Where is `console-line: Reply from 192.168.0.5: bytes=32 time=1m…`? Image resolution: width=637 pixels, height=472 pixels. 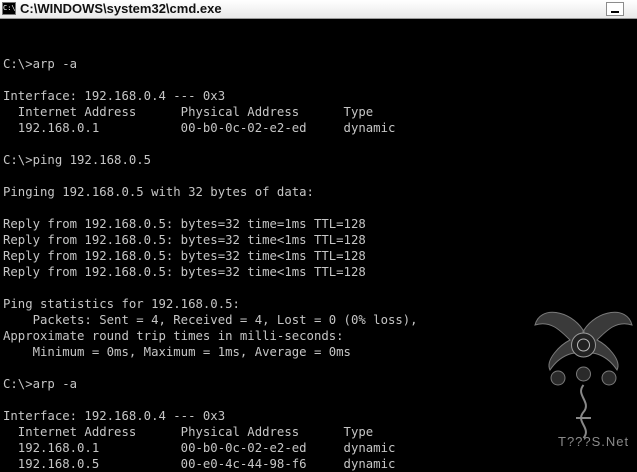
console-line: Reply from 192.168.0.5: bytes=32 time=1m… is located at coordinates (184, 224).